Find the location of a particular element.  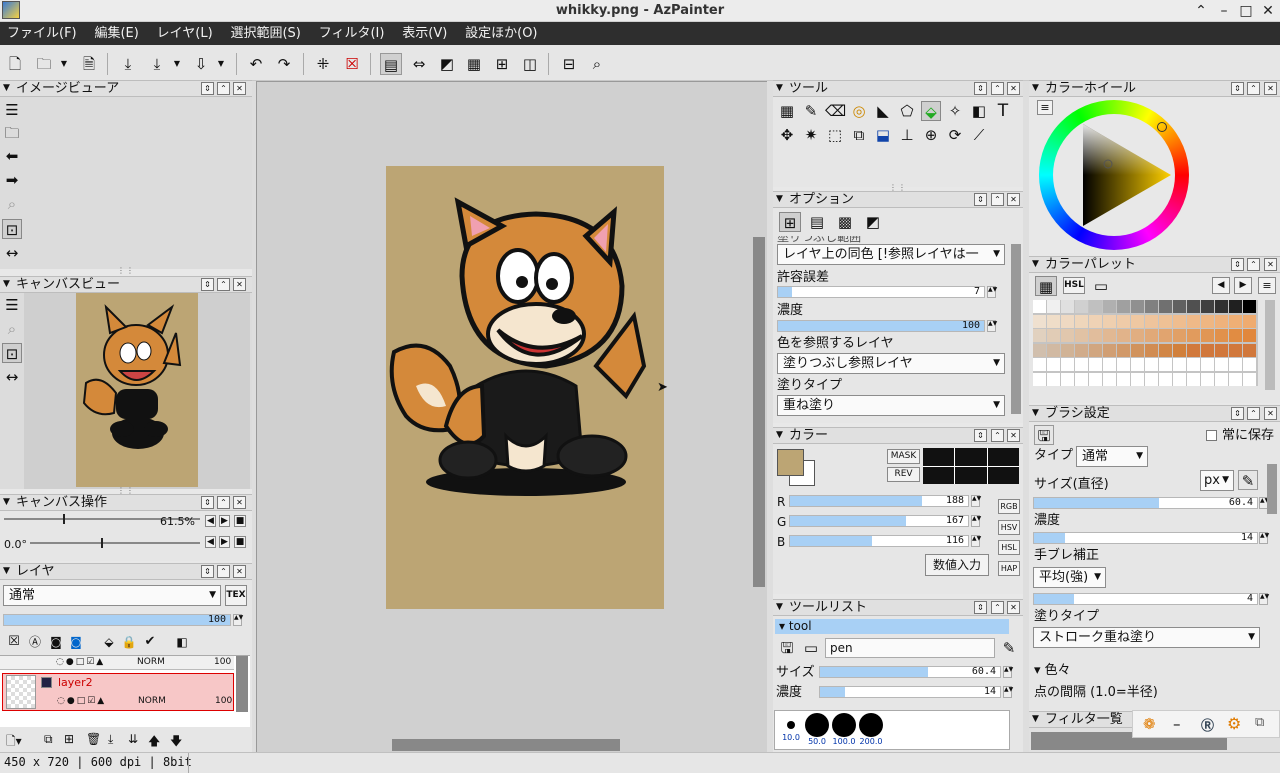

open-folder-icon: 🗀 is located at coordinates (44, 64).